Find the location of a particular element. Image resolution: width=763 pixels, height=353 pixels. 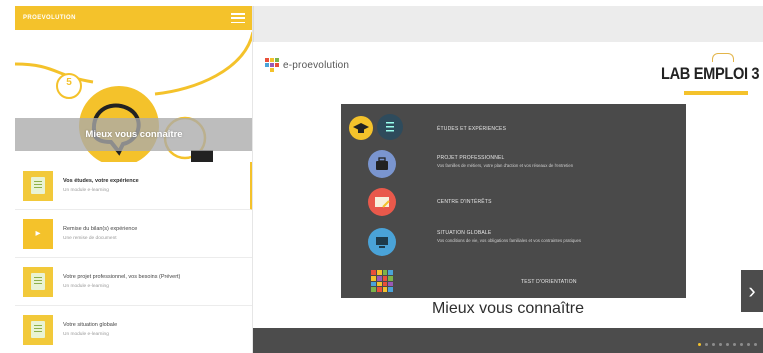

menu-item-interets: CENTRE D'INTÉRÊTS is located at coordinates (513, 202).